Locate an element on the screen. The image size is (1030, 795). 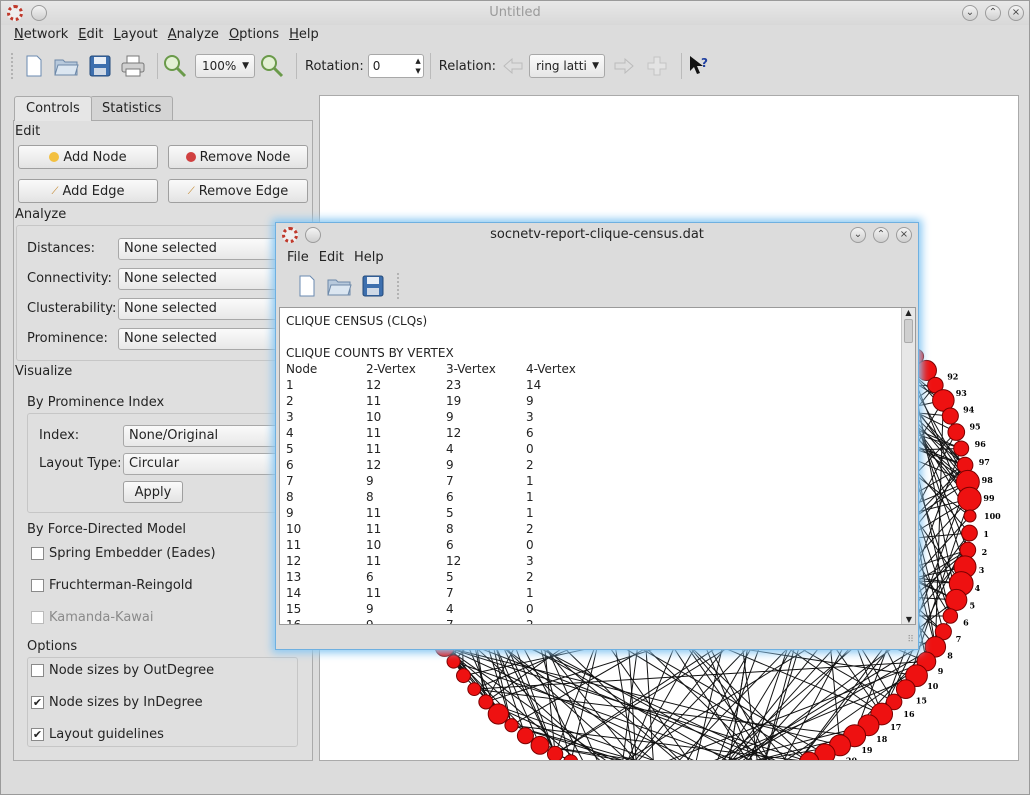
menu-help: Help is located at coordinates (304, 36).